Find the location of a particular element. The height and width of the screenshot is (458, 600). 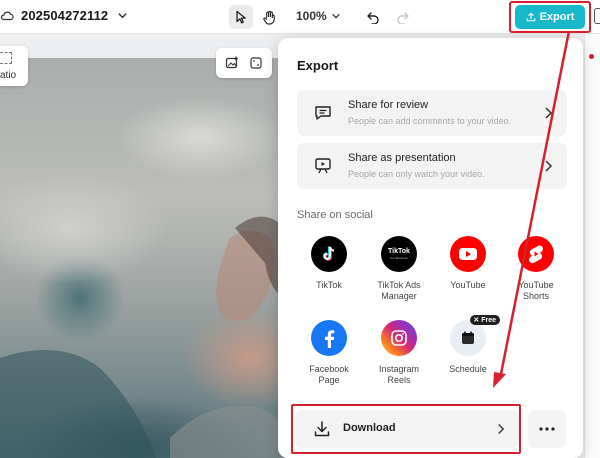

free-badge: ✕ Free is located at coordinates (485, 320).